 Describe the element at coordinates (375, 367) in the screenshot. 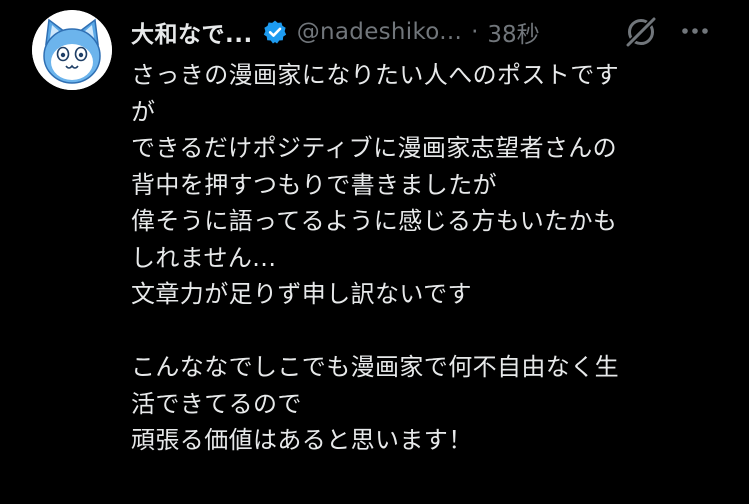

I see `post-text-line: こんななでしこでも漫画家で何不自由なく生` at that location.